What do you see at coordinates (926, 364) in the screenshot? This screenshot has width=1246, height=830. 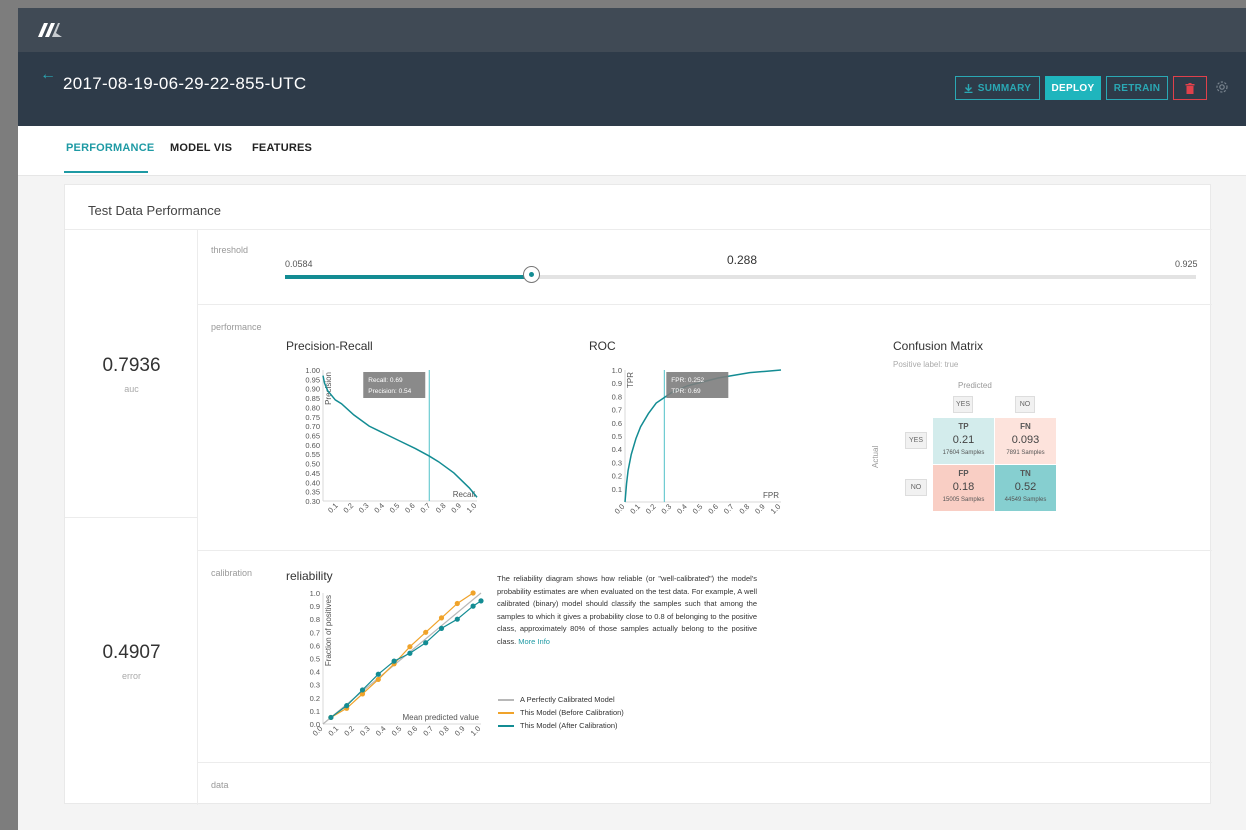 I see `positive-label-note: Positive label: true` at bounding box center [926, 364].